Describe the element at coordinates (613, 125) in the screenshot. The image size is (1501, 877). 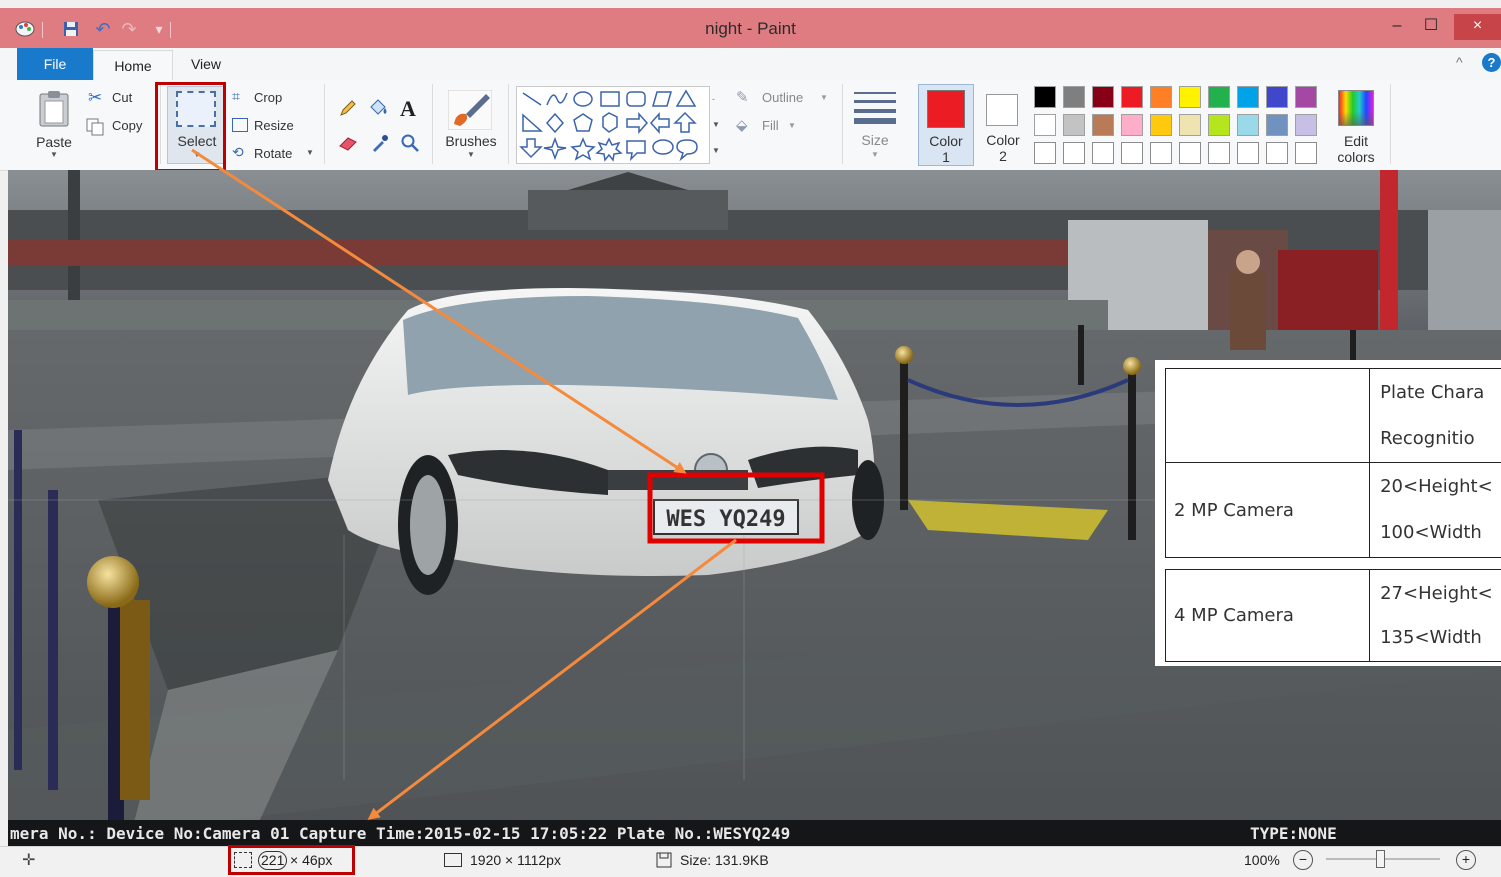
I see `shapes-gallery` at that location.